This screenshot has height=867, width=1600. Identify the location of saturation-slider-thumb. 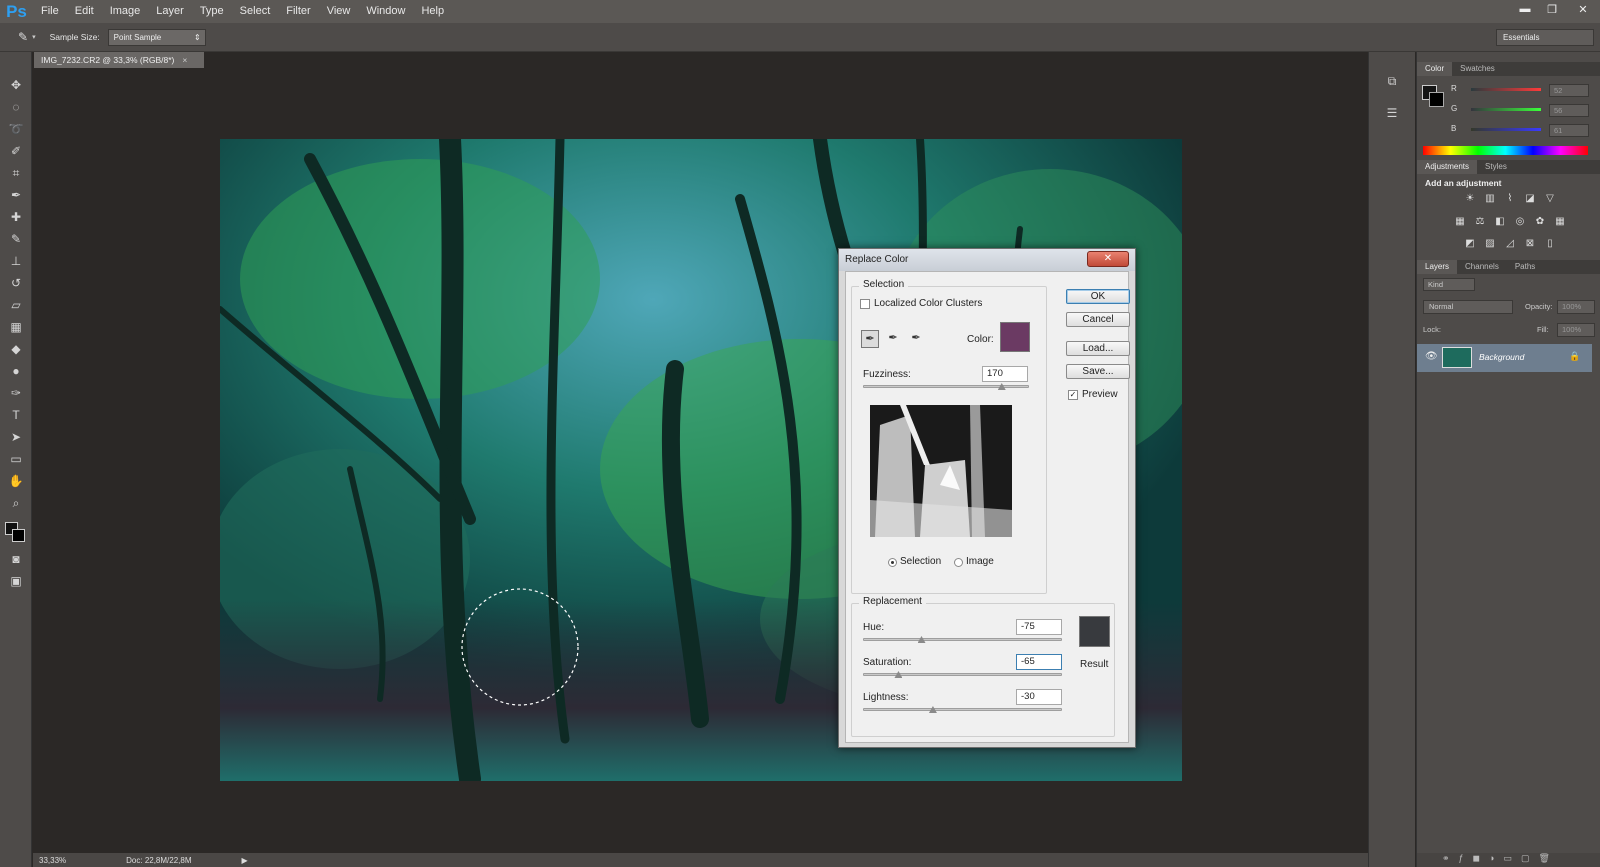
(898, 674).